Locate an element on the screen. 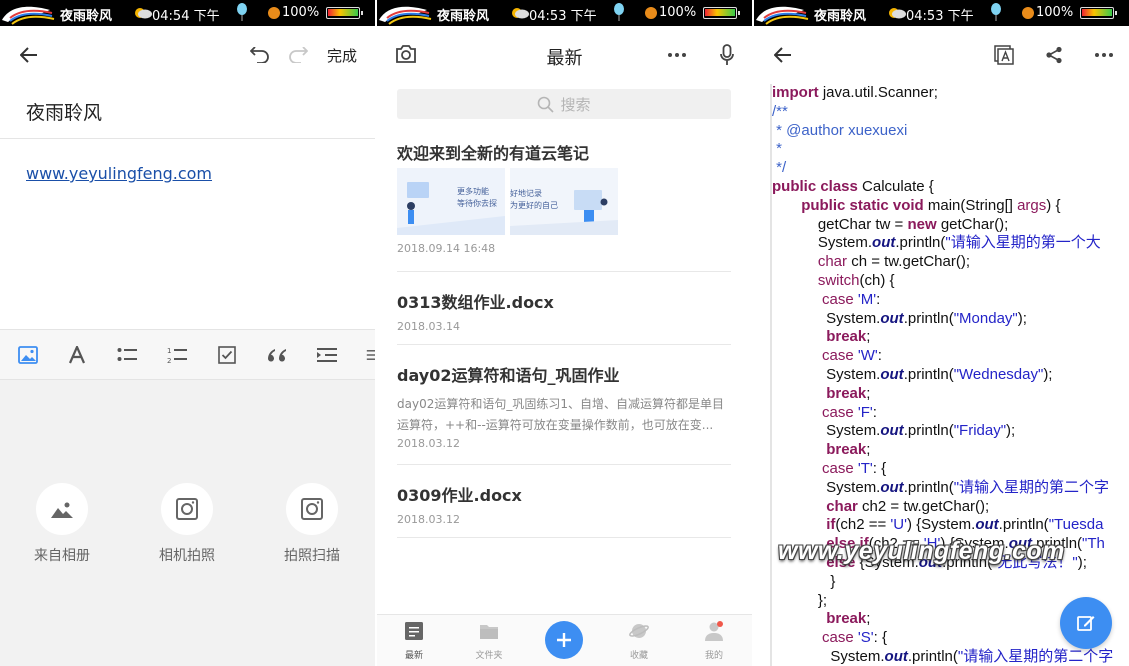 Image resolution: width=1129 pixels, height=666 pixels. tab-favorites: 收藏 is located at coordinates (639, 641).